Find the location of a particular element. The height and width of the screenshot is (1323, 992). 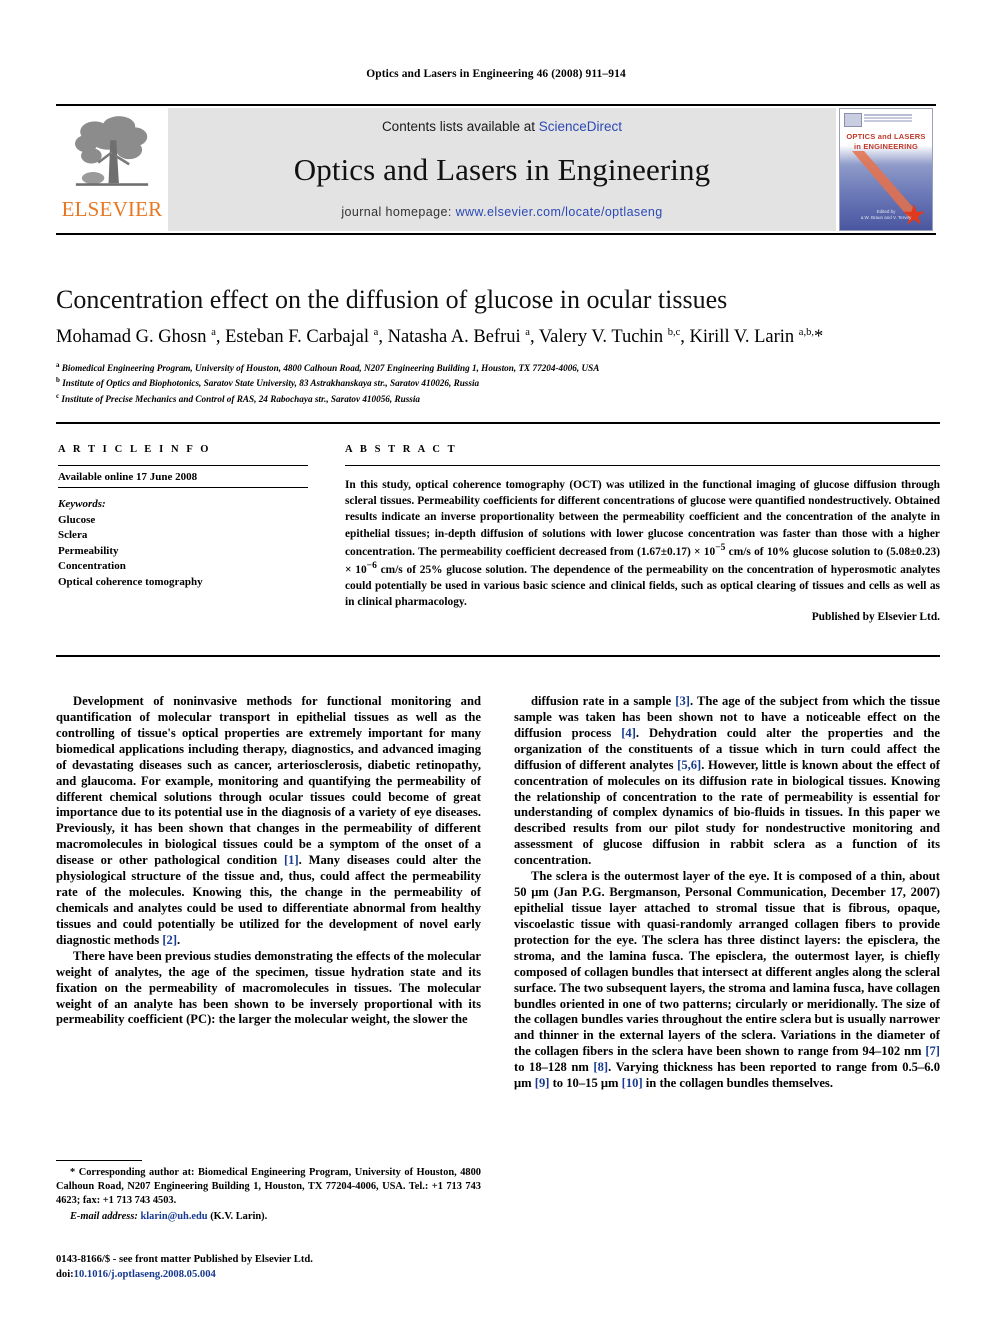

abstract-publisher-line: Published by Elsevier Ltd. is located at coordinates (875, 617).